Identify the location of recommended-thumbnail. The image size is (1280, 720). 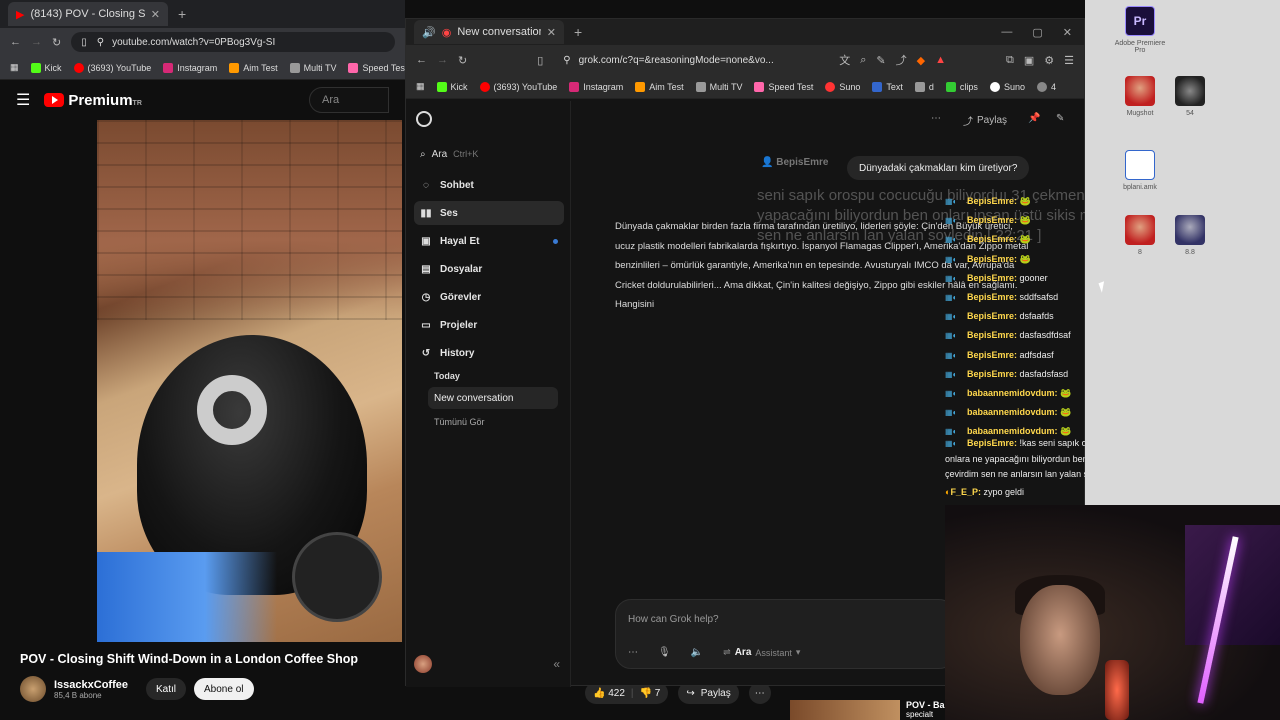
(845, 710).